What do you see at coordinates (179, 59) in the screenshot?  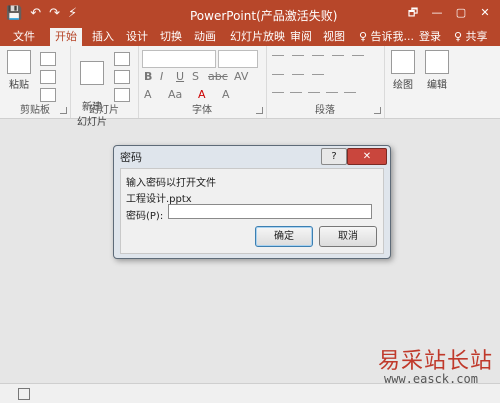 I see `font-name-combo` at bounding box center [179, 59].